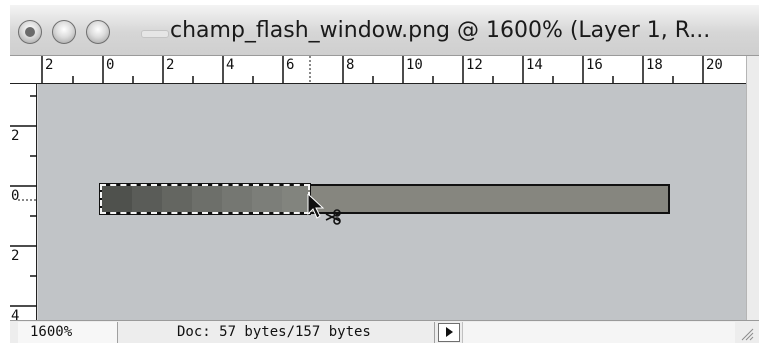  I want to click on ruler-label: 14, so click(534, 65).